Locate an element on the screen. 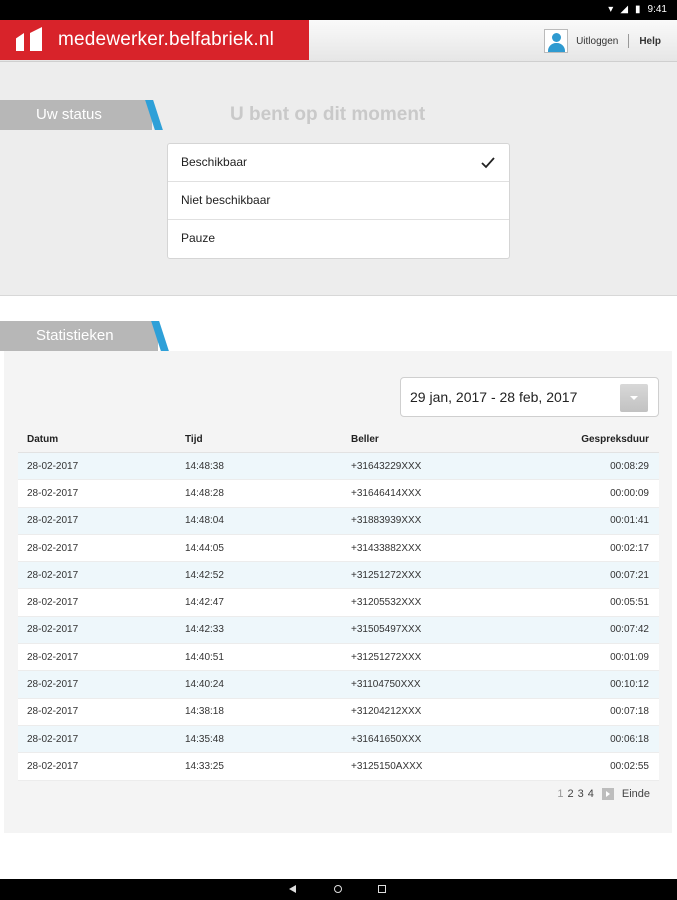 Image resolution: width=677 pixels, height=900 pixels. cell-gespreksduur: 00:10:12 is located at coordinates (629, 685).